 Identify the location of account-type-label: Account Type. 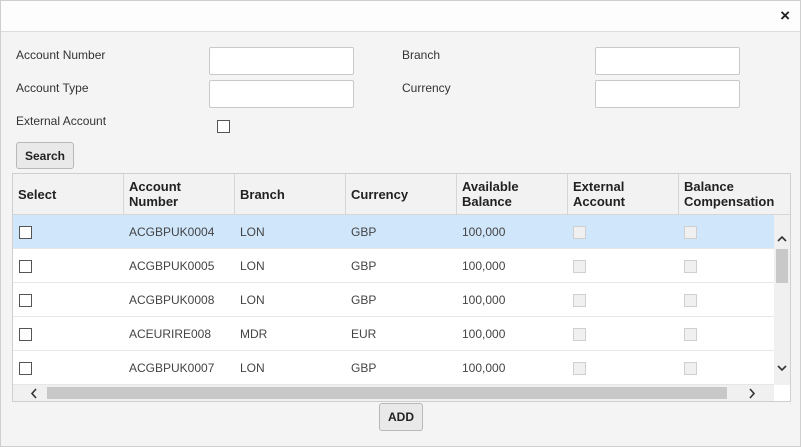
(52, 88).